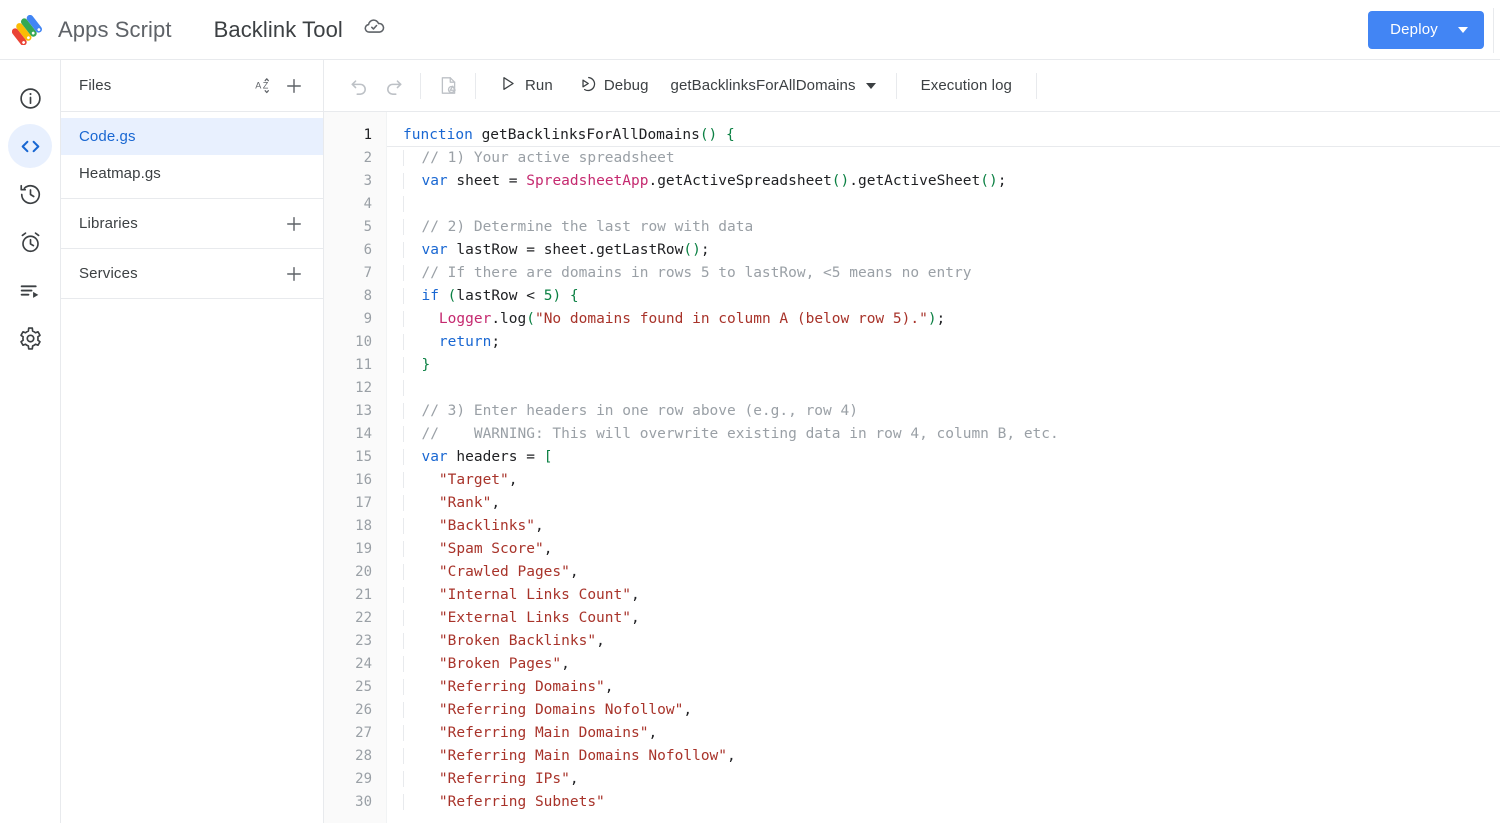 The image size is (1500, 823). Describe the element at coordinates (951, 158) in the screenshot. I see `code-line: // 1) Your active spreadsheet` at that location.